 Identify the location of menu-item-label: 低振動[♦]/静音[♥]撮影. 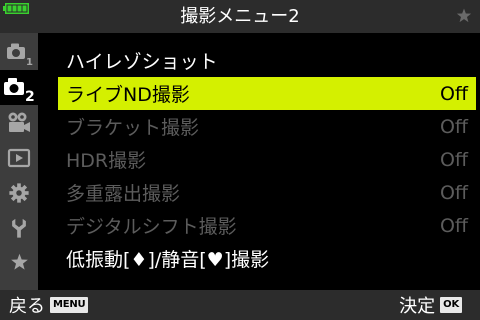
(168, 260).